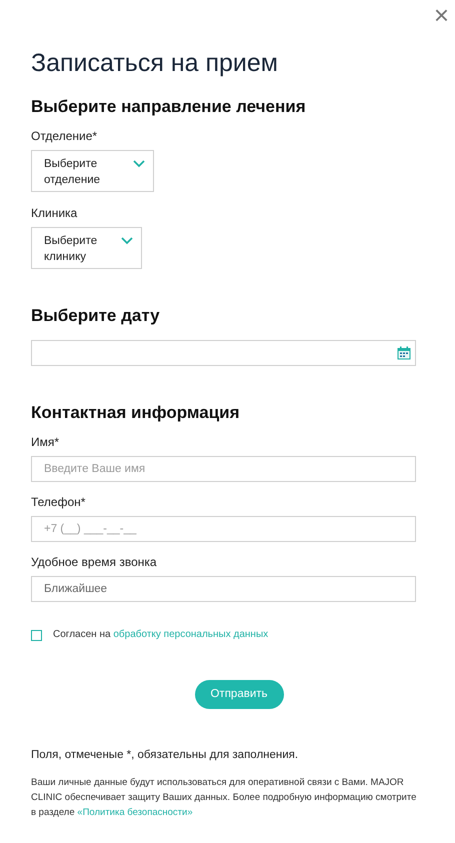 The height and width of the screenshot is (843, 455). What do you see at coordinates (404, 353) in the screenshot?
I see `calendar-icon` at bounding box center [404, 353].